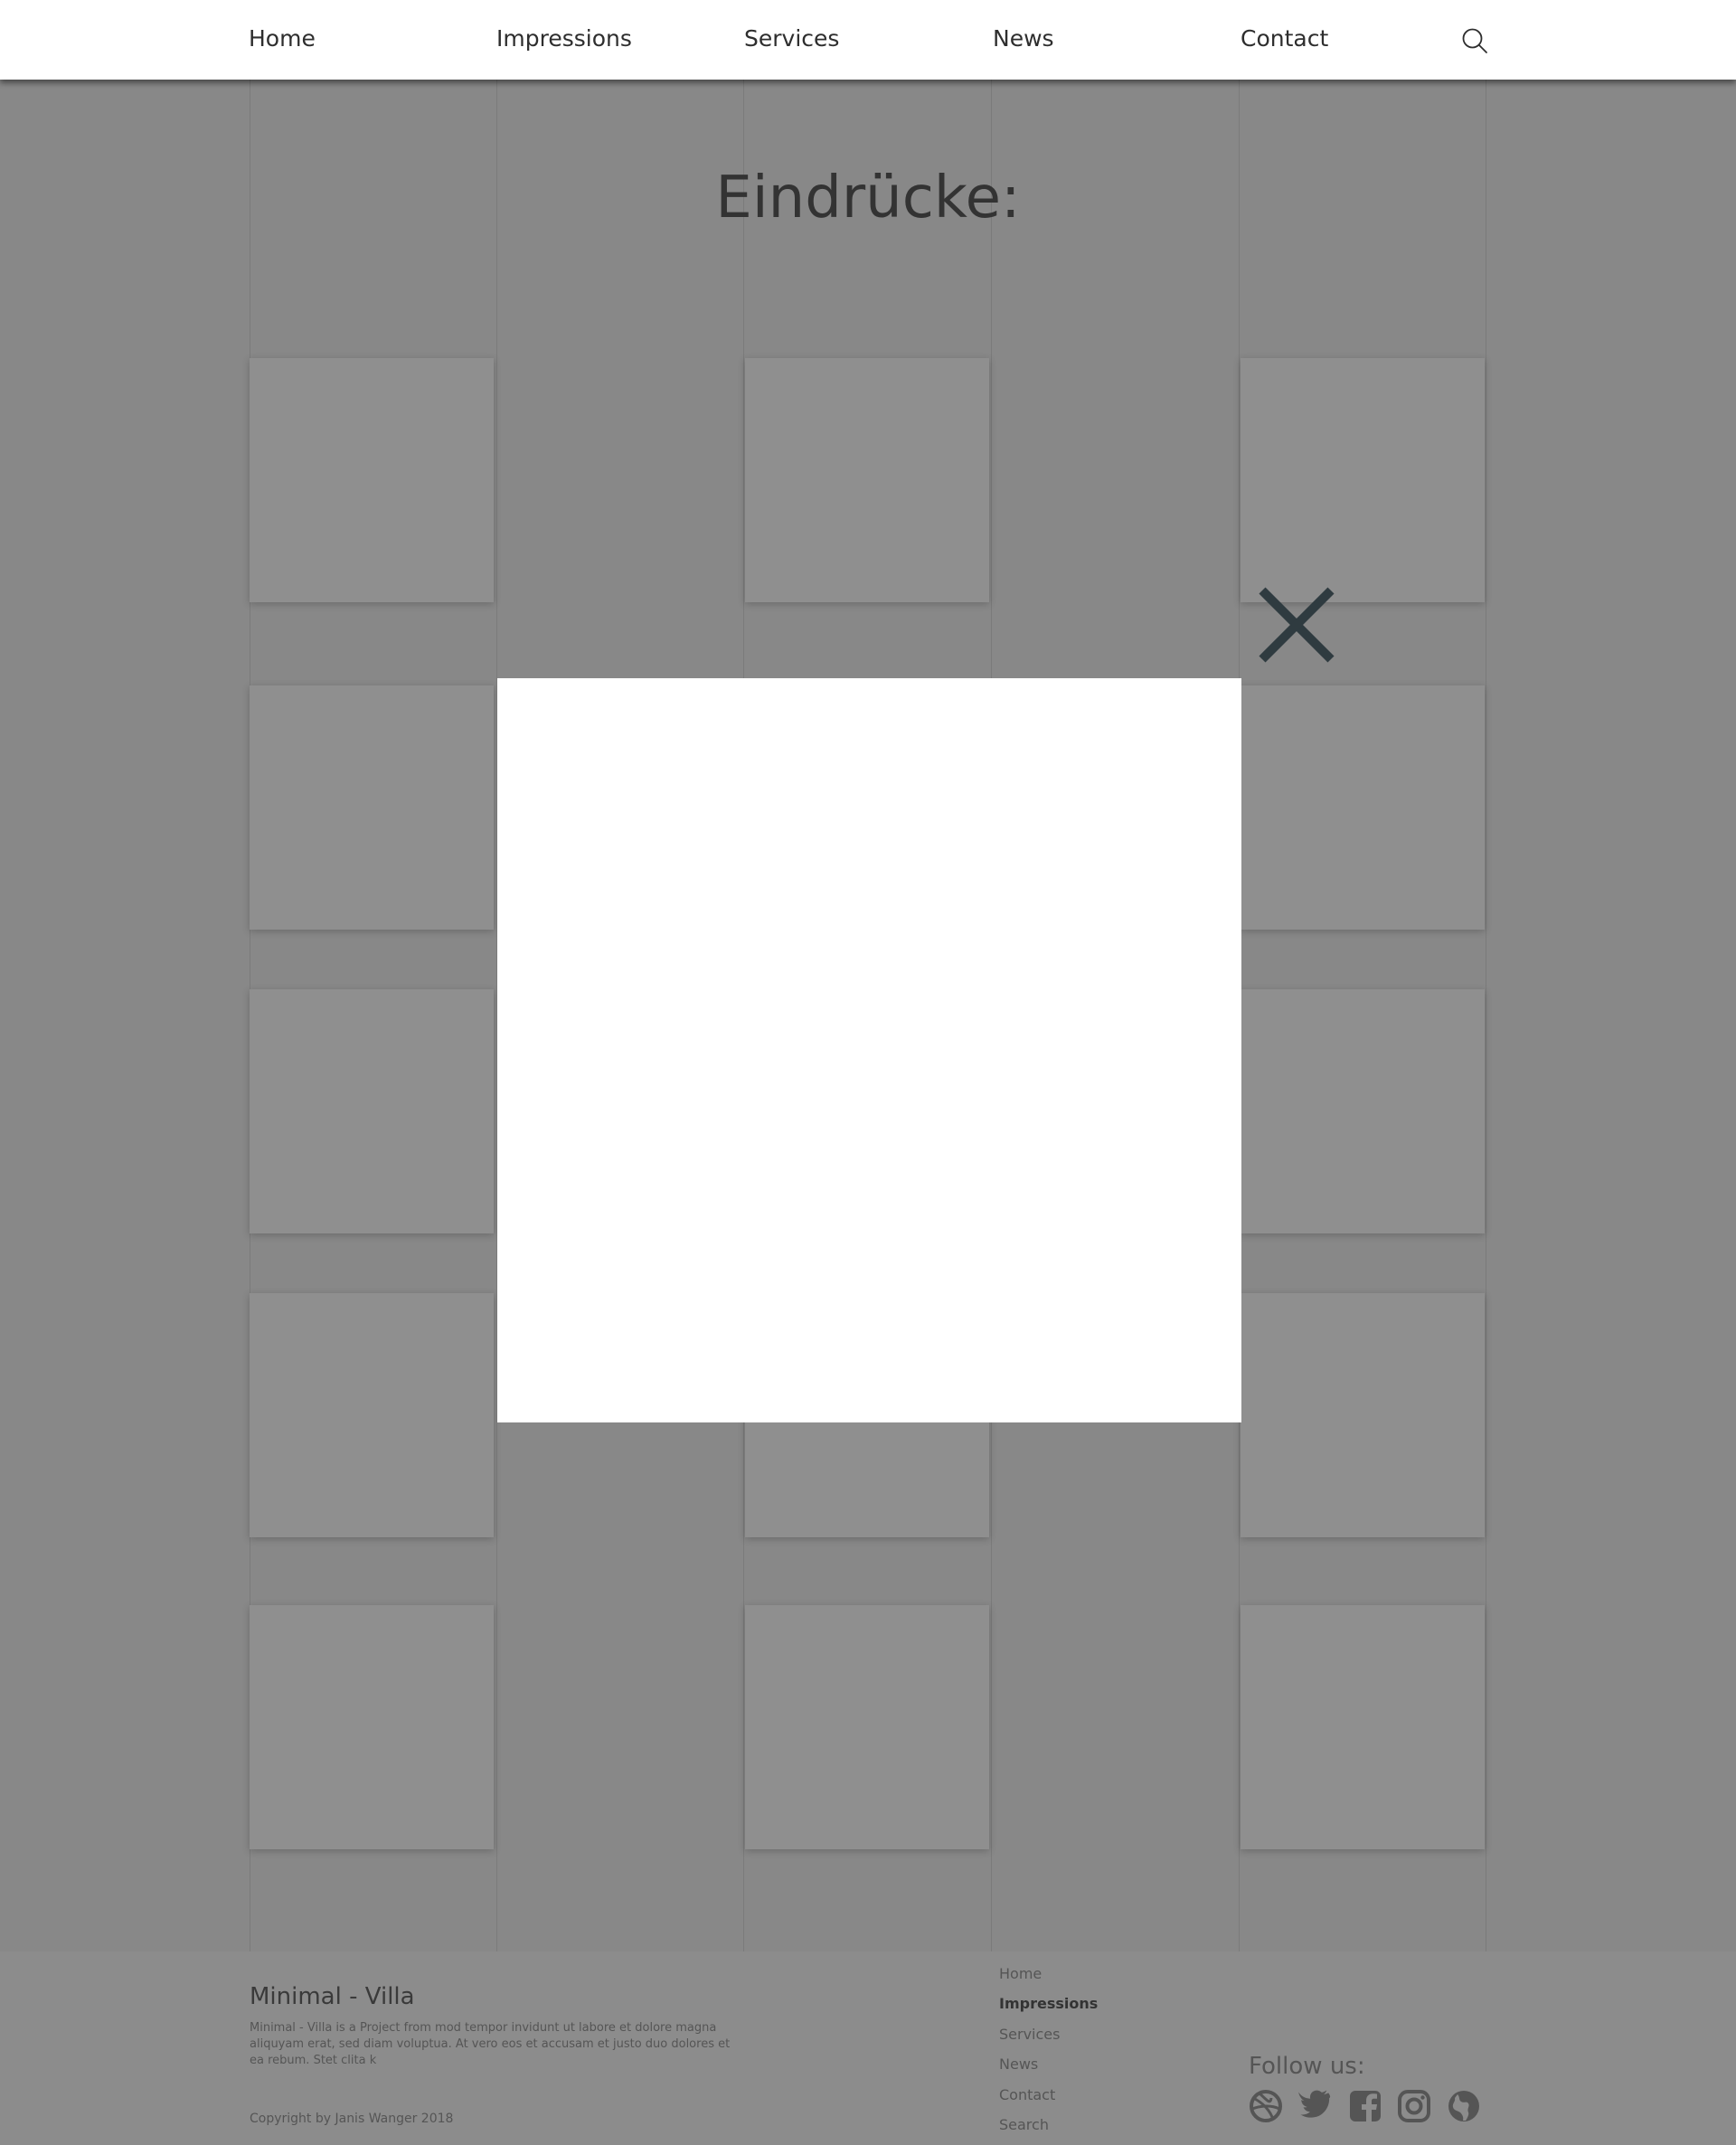 Image resolution: width=1736 pixels, height=2145 pixels. I want to click on nav-item-impressions: Impressions, so click(564, 39).